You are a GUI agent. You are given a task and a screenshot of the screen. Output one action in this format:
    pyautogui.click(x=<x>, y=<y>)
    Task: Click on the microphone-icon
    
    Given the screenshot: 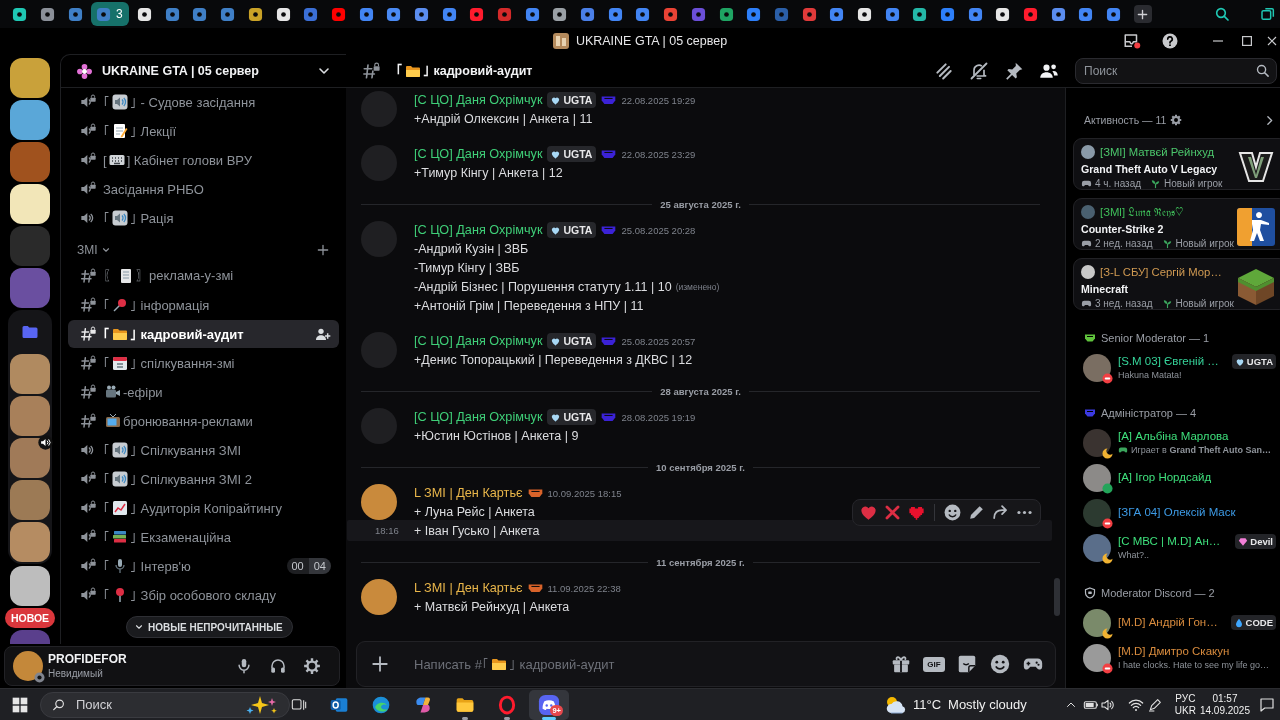 What is the action you would take?
    pyautogui.click(x=244, y=666)
    